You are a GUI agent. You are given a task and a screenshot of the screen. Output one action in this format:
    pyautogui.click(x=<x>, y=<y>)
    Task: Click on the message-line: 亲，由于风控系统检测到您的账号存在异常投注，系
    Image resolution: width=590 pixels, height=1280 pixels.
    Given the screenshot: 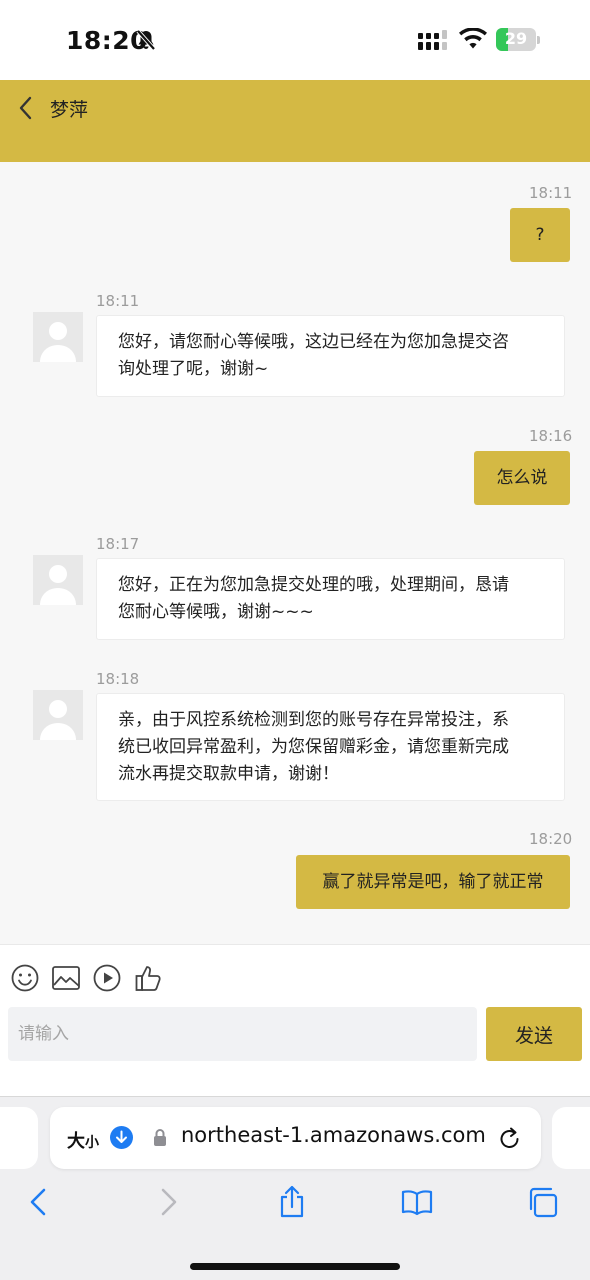 What is the action you would take?
    pyautogui.click(x=313, y=720)
    